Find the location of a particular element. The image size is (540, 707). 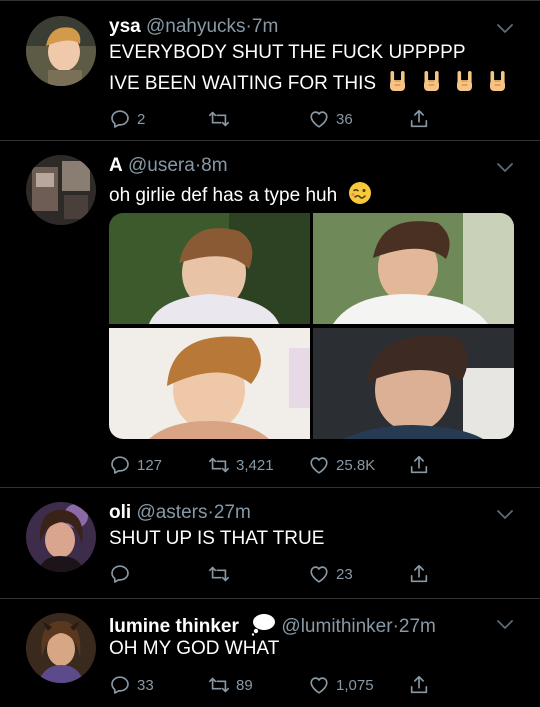

like-button: 36 is located at coordinates (330, 119).